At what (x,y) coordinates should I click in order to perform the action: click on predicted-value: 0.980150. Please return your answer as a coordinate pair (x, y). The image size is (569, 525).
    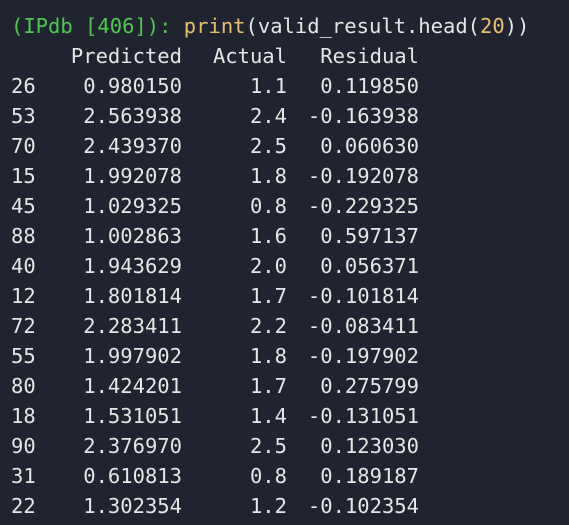
    Looking at the image, I should click on (132, 86).